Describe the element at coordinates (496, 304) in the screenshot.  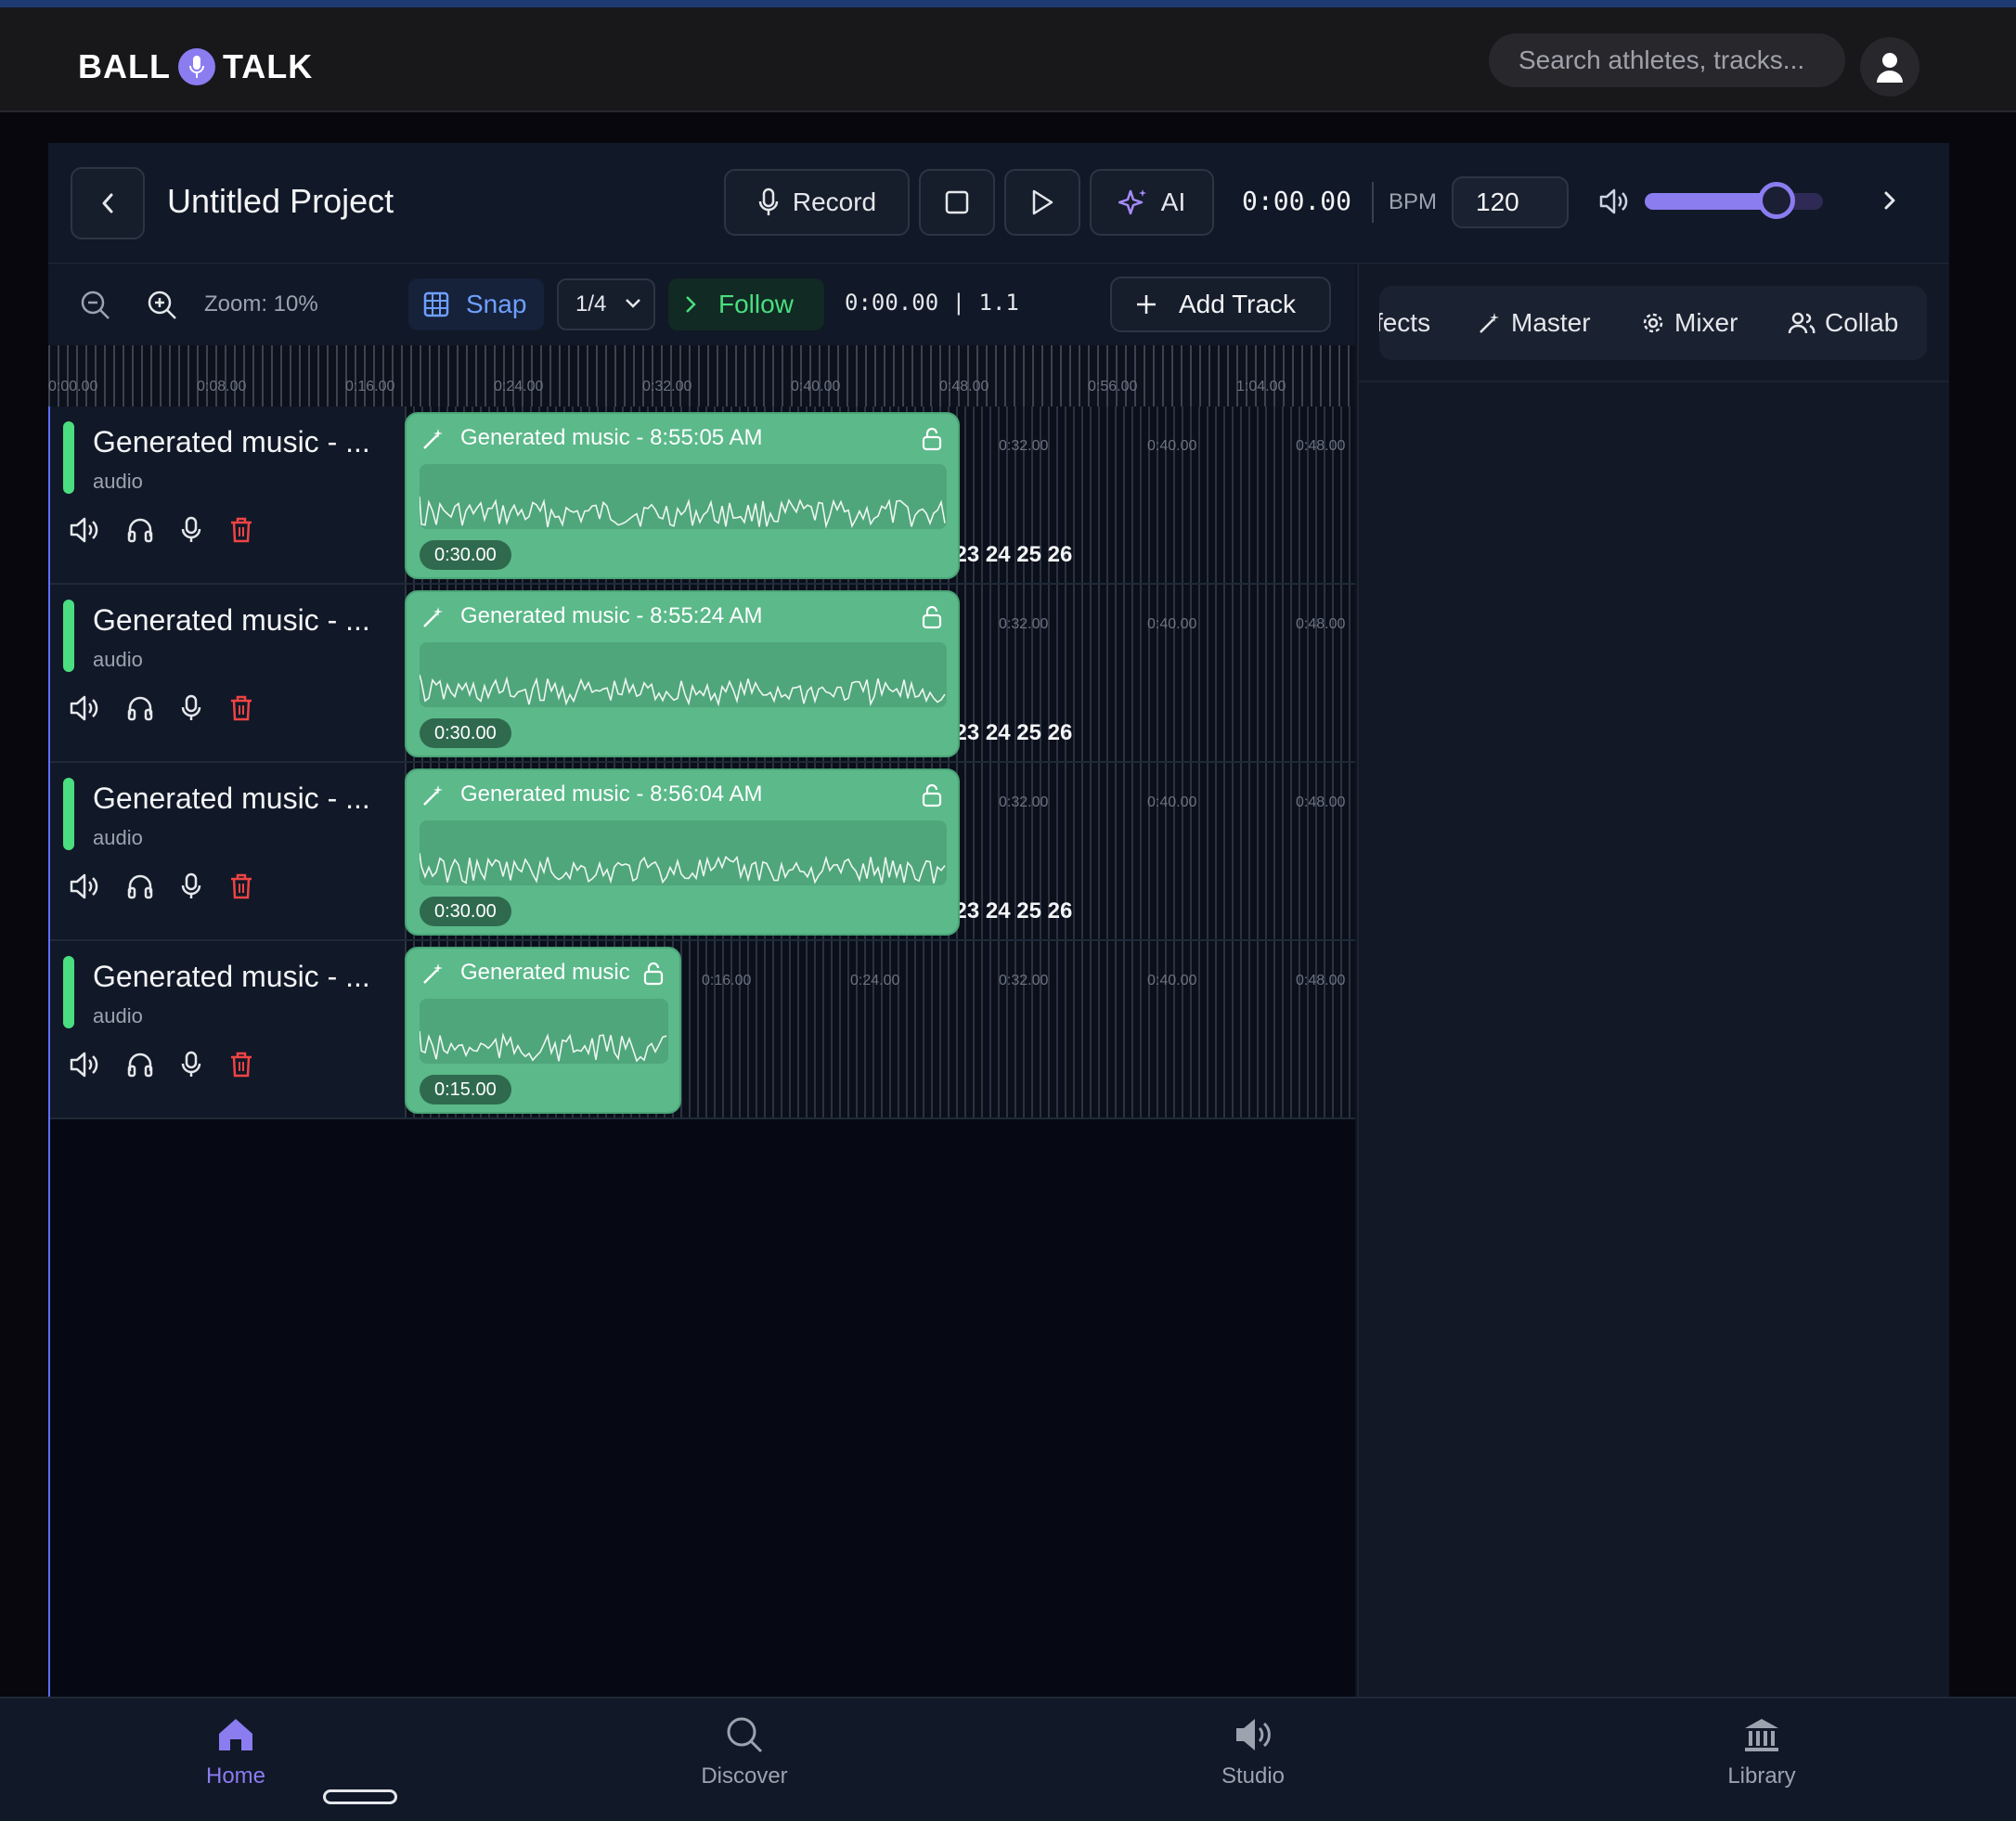
I see `snap-label: Snap` at that location.